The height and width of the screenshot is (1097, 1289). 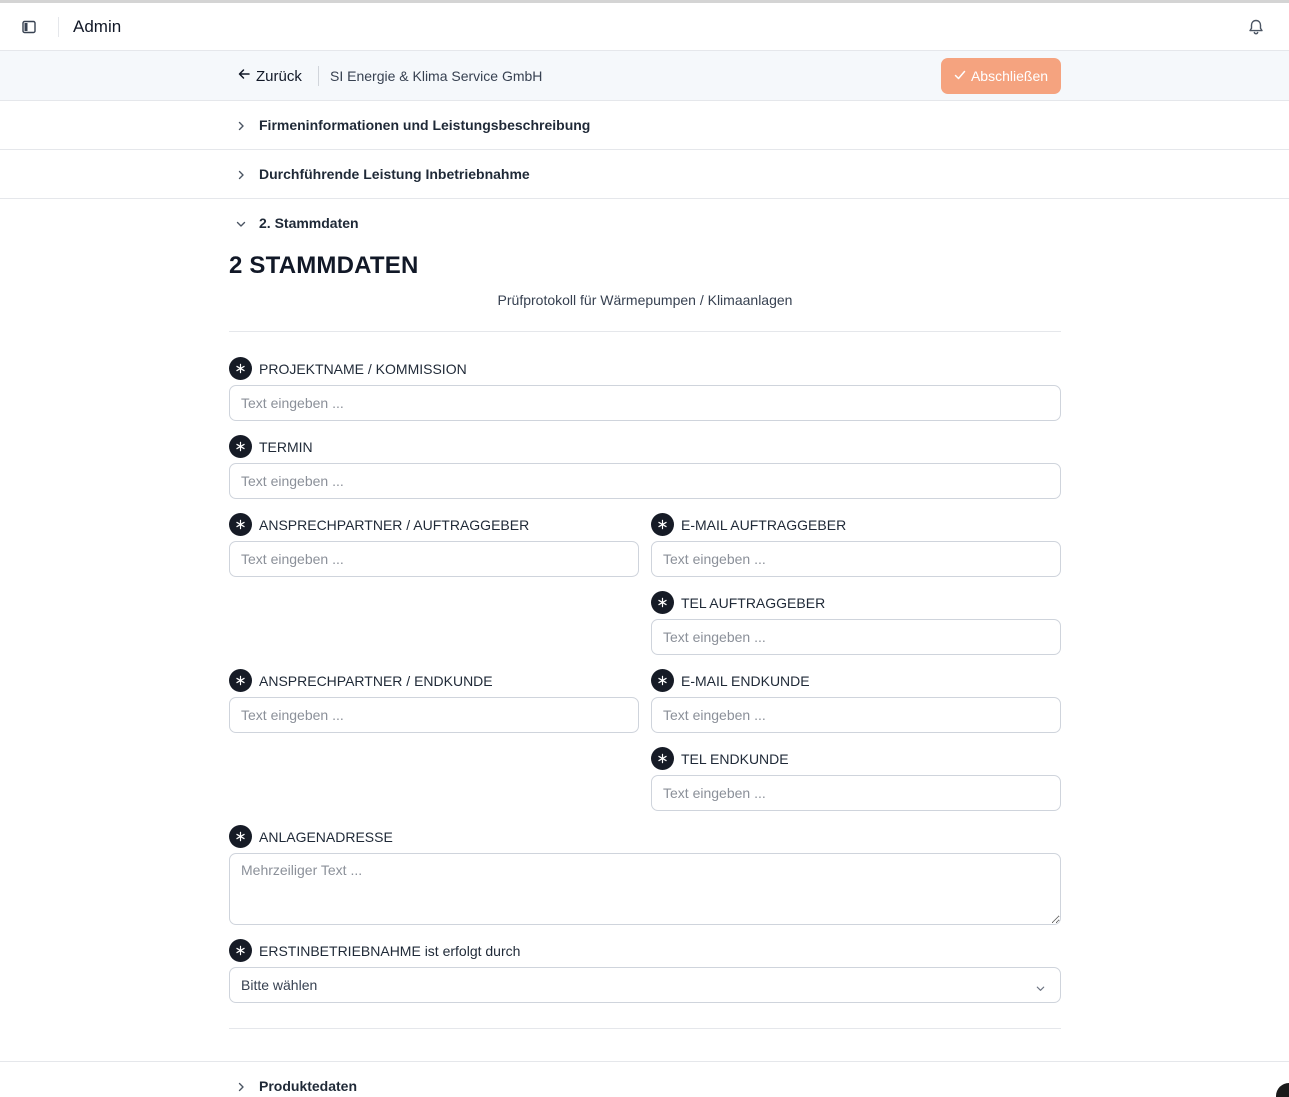 I want to click on ansprechpartner-auftraggeber-input, so click(x=434, y=559).